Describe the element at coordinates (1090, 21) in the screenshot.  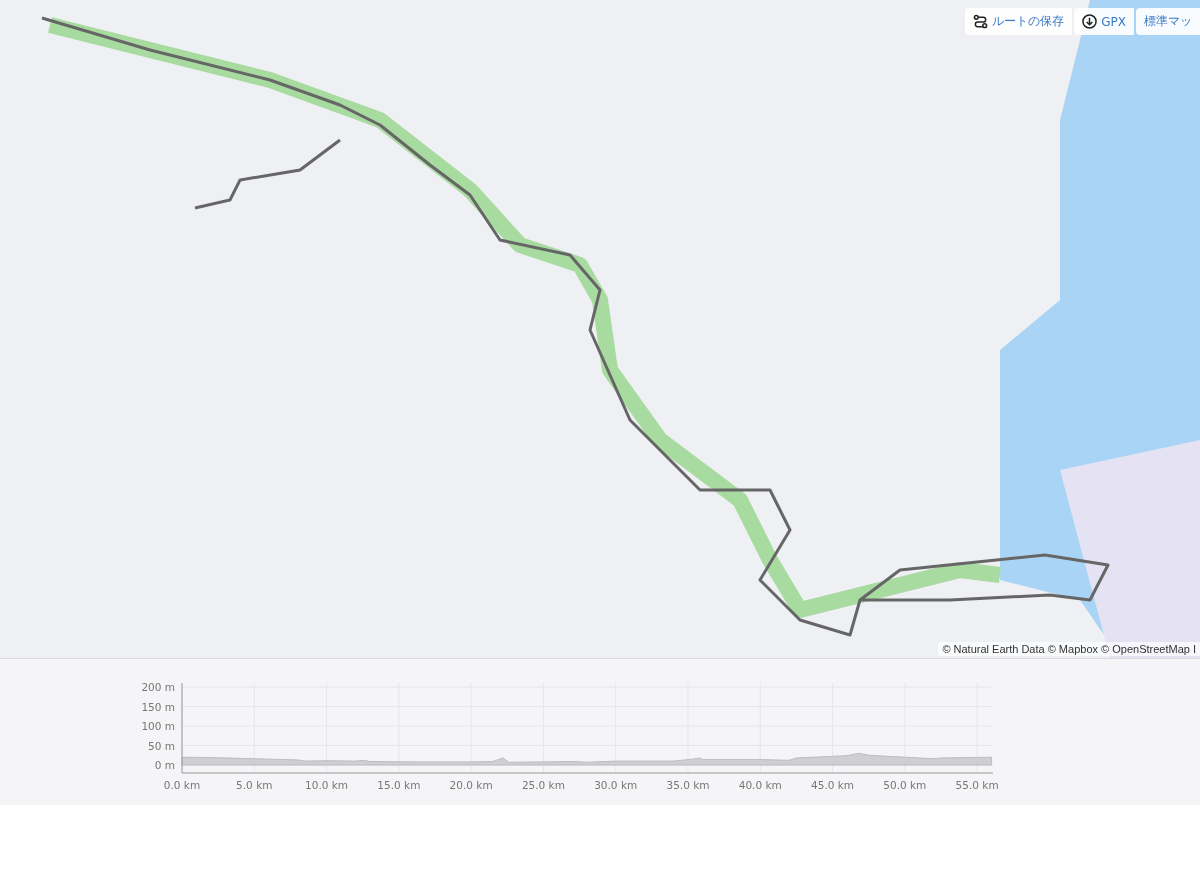
I see `download-icon` at that location.